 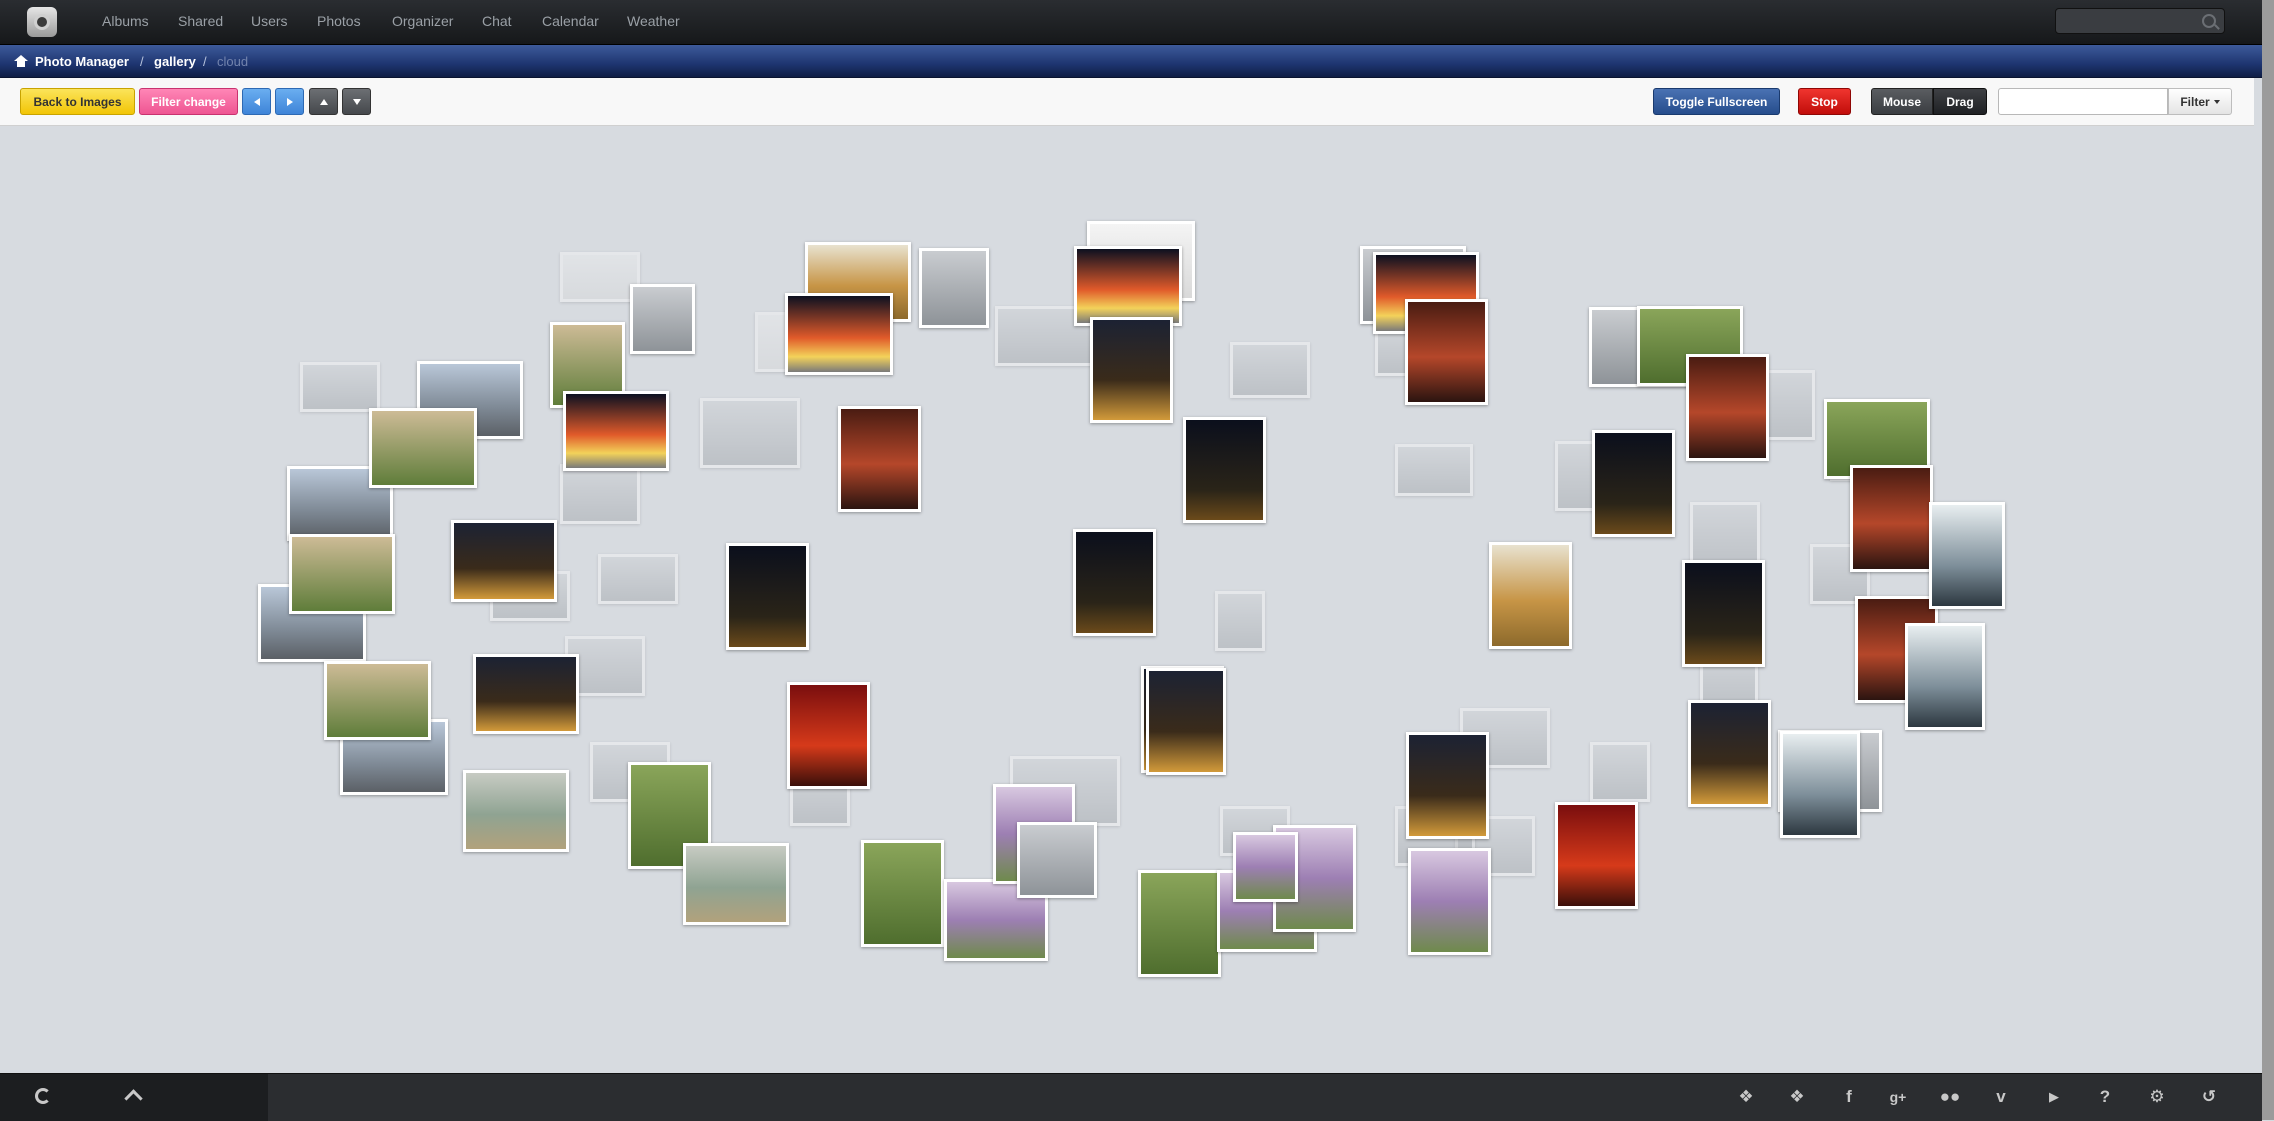 I want to click on dropbox-icon: ❖, so click(x=1746, y=1097).